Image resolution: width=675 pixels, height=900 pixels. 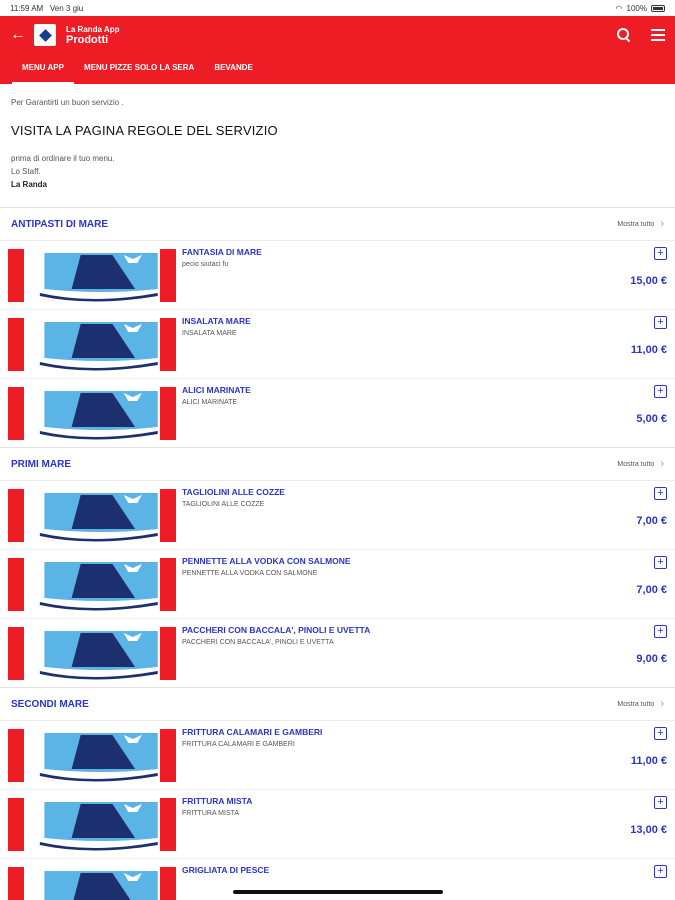 What do you see at coordinates (233, 492) in the screenshot?
I see `product-name: TAGLIOLINI ALLE COZZE` at bounding box center [233, 492].